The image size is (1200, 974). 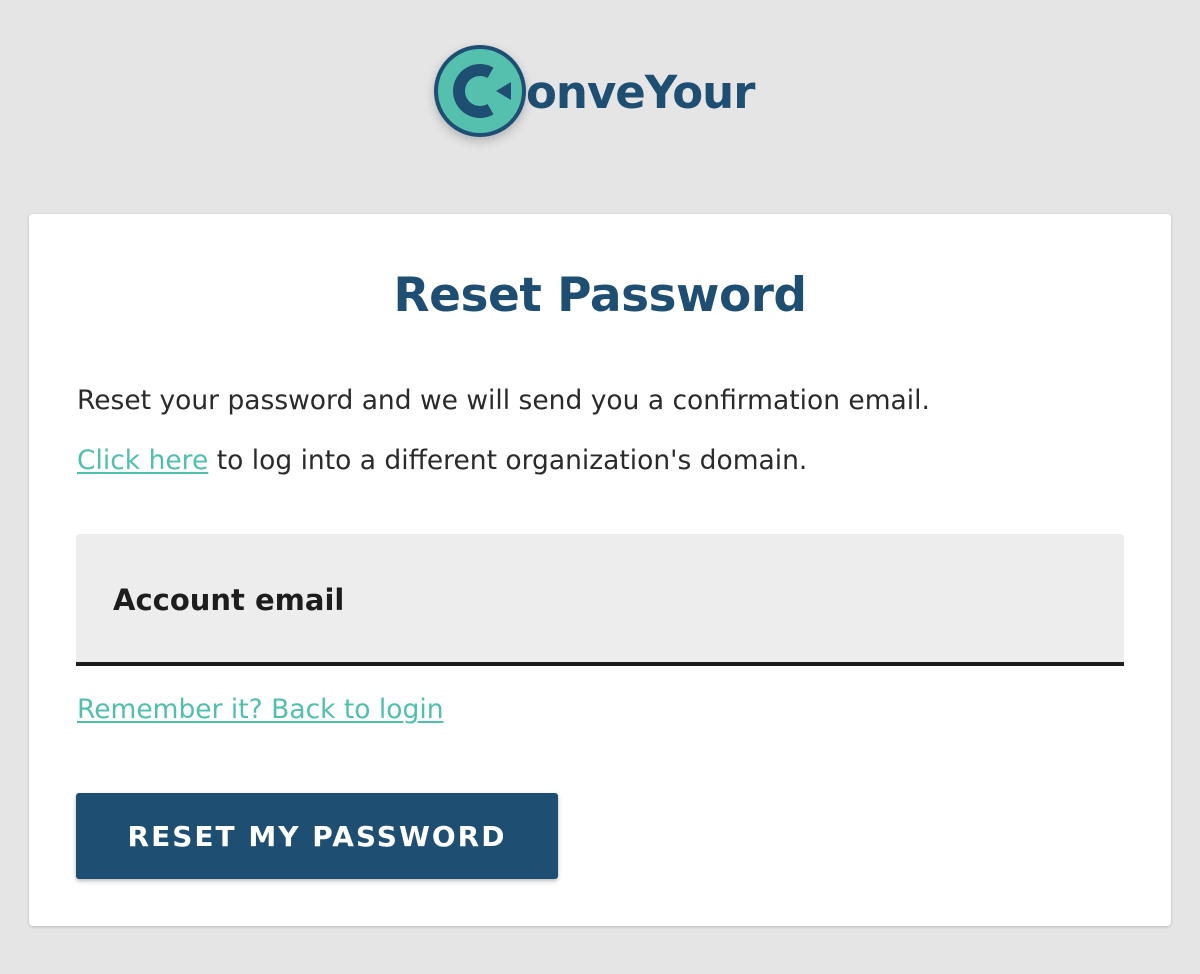 I want to click on back-to-login-text: Remember it? Back to login, so click(x=260, y=710).